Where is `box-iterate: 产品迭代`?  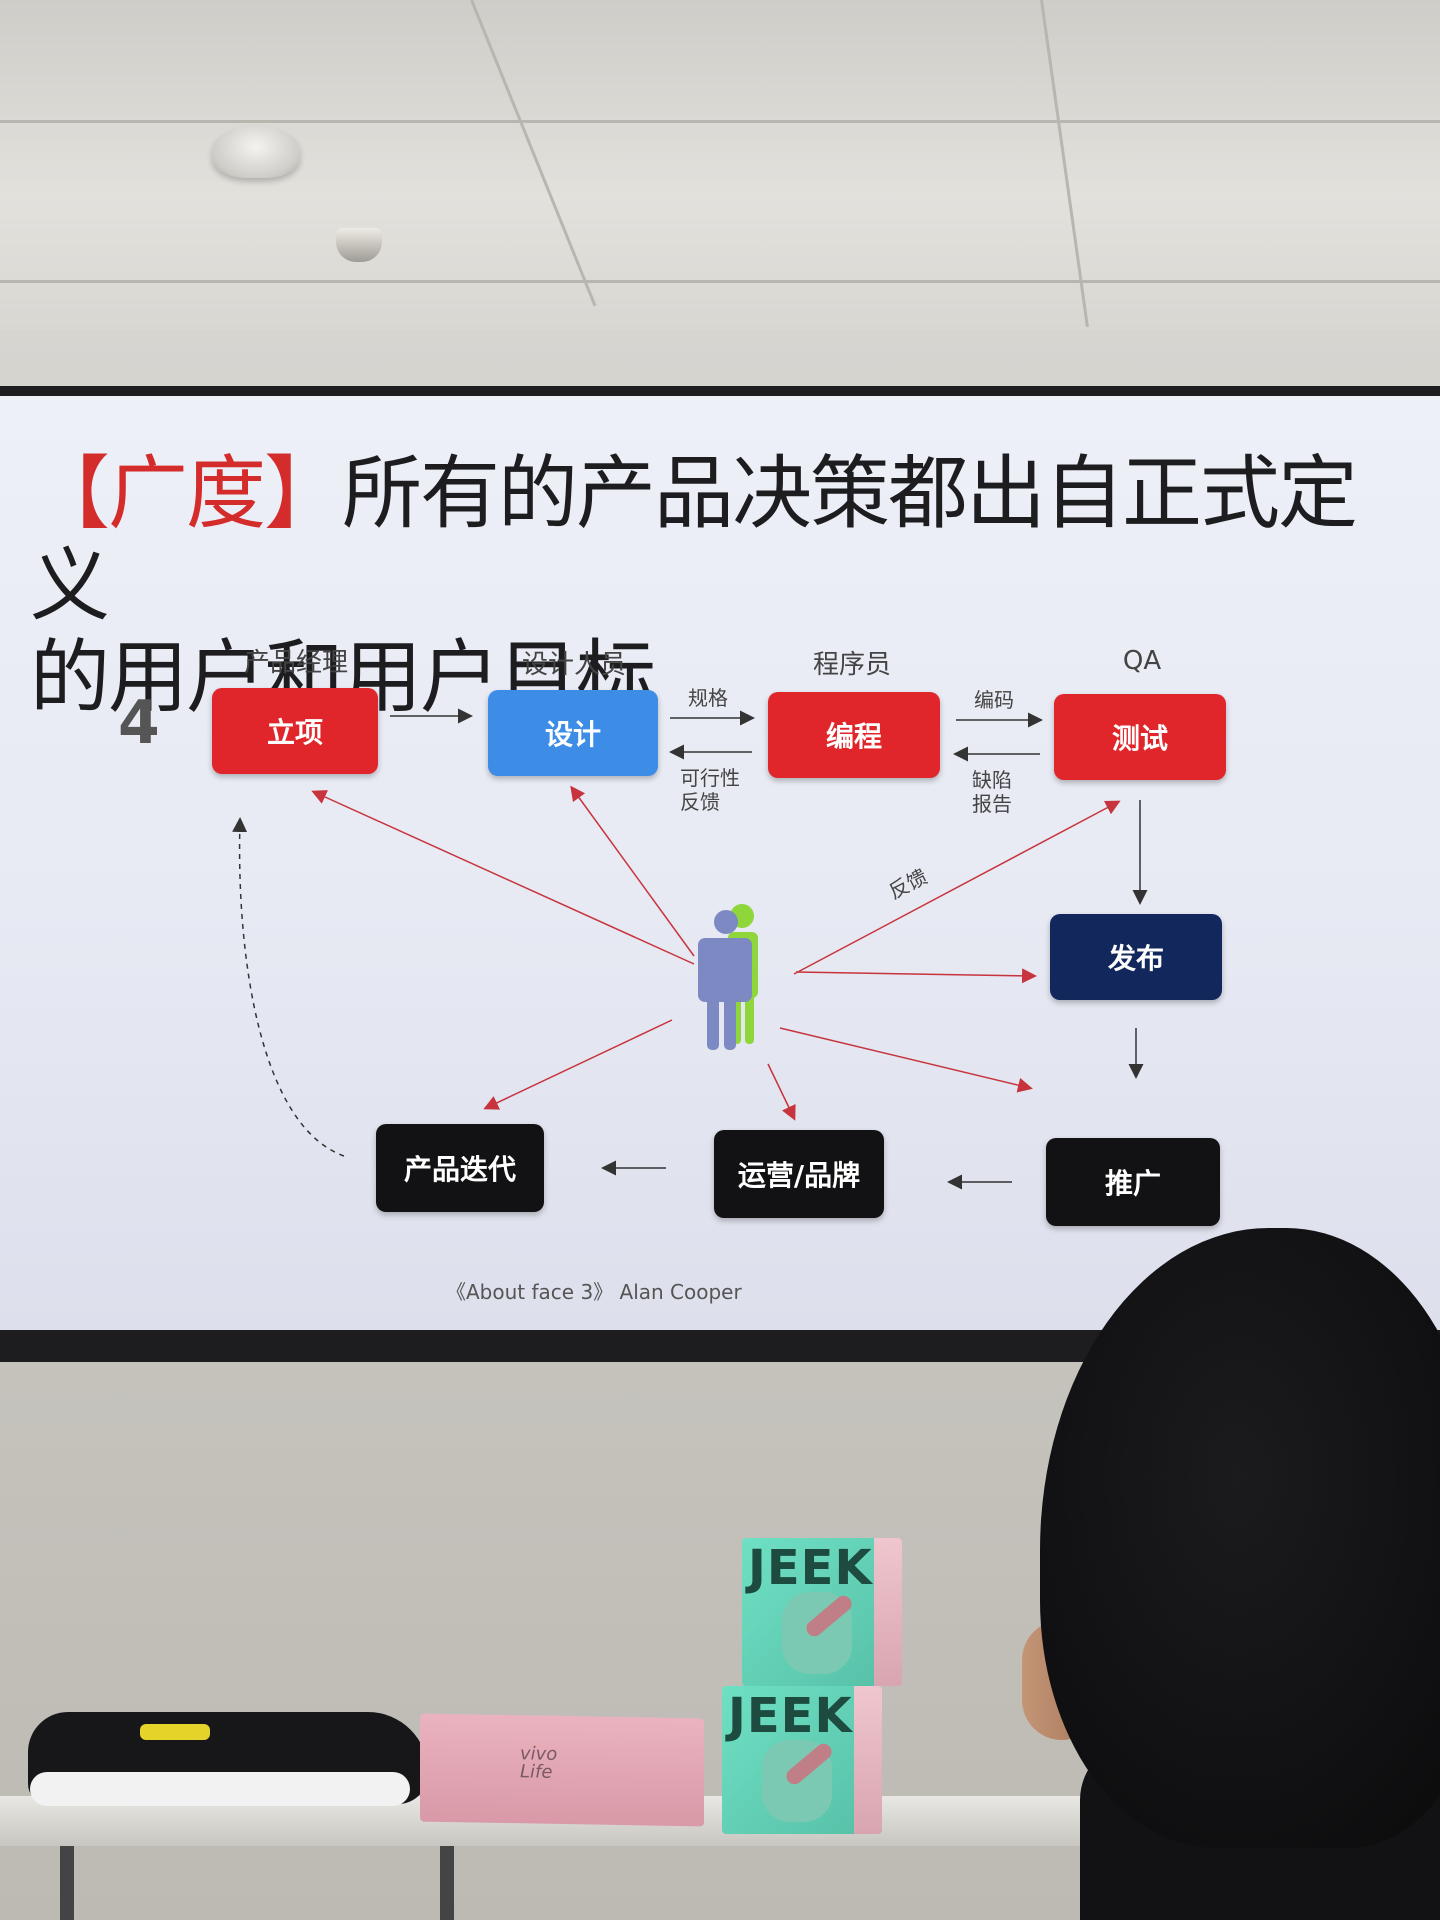
box-iterate: 产品迭代 is located at coordinates (460, 1168).